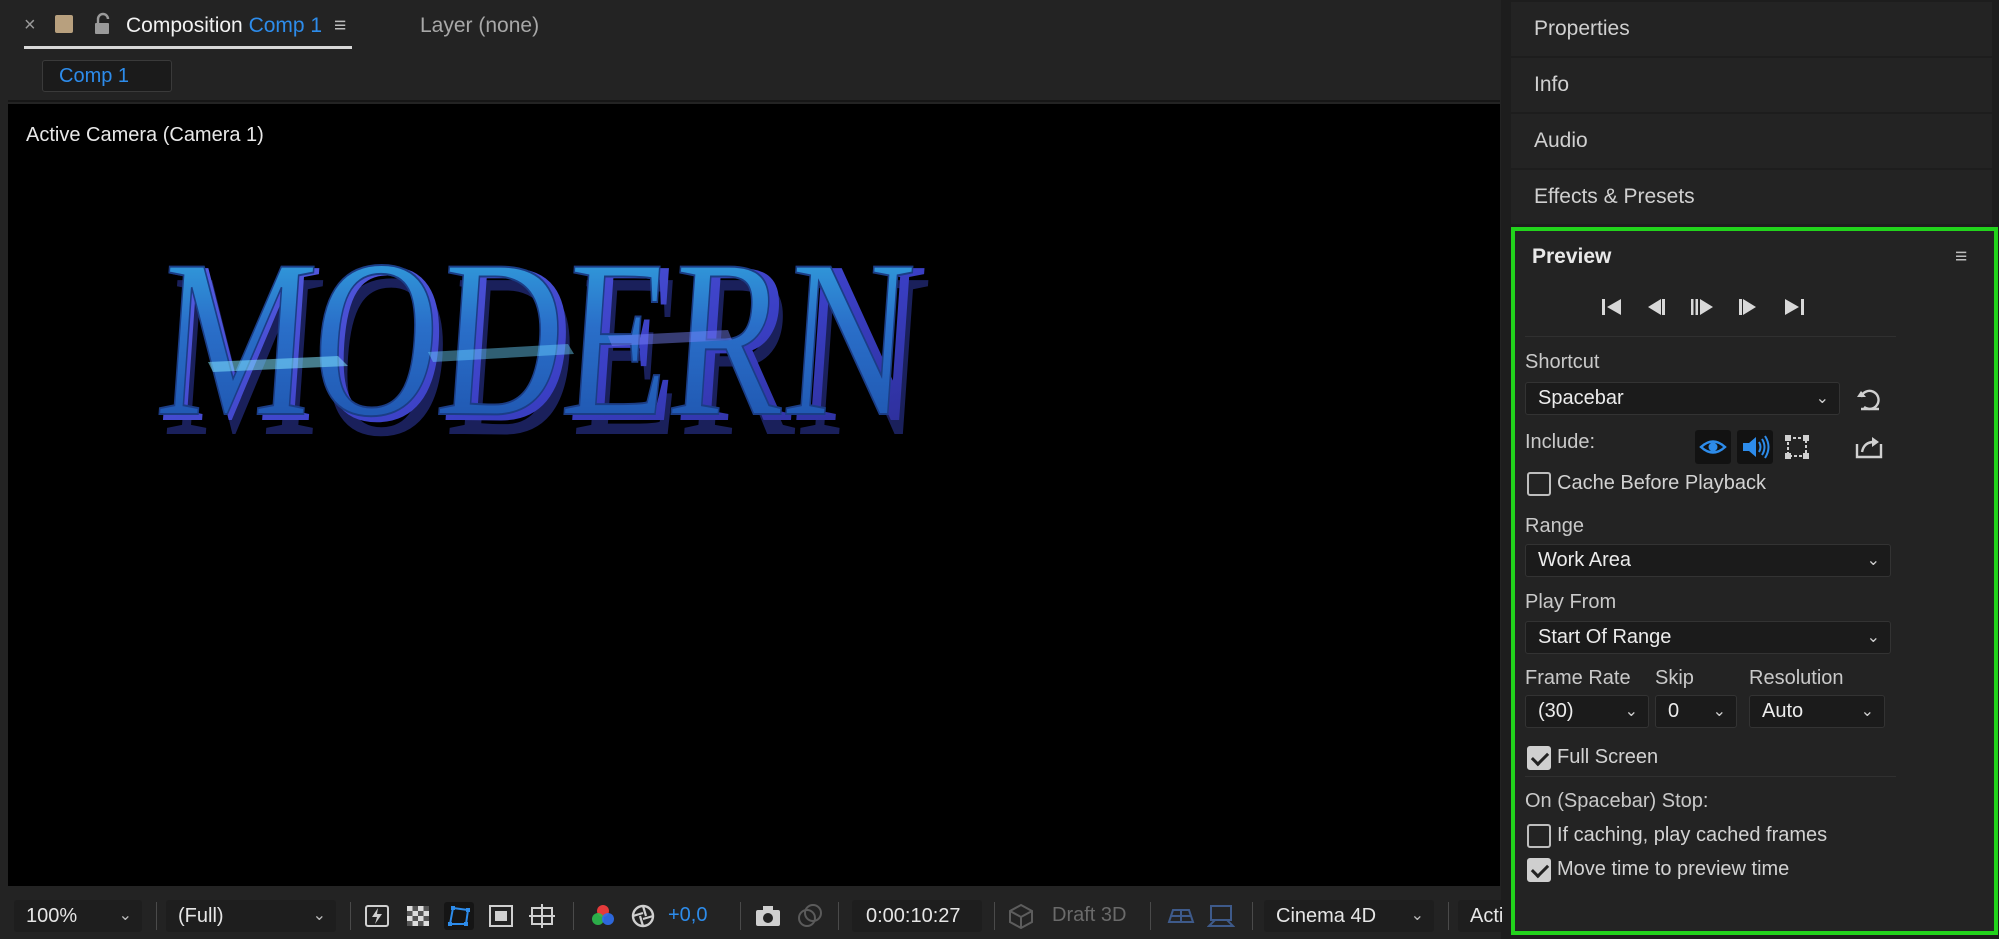 The width and height of the screenshot is (1999, 939). I want to click on play-from-label: Play From, so click(1571, 602).